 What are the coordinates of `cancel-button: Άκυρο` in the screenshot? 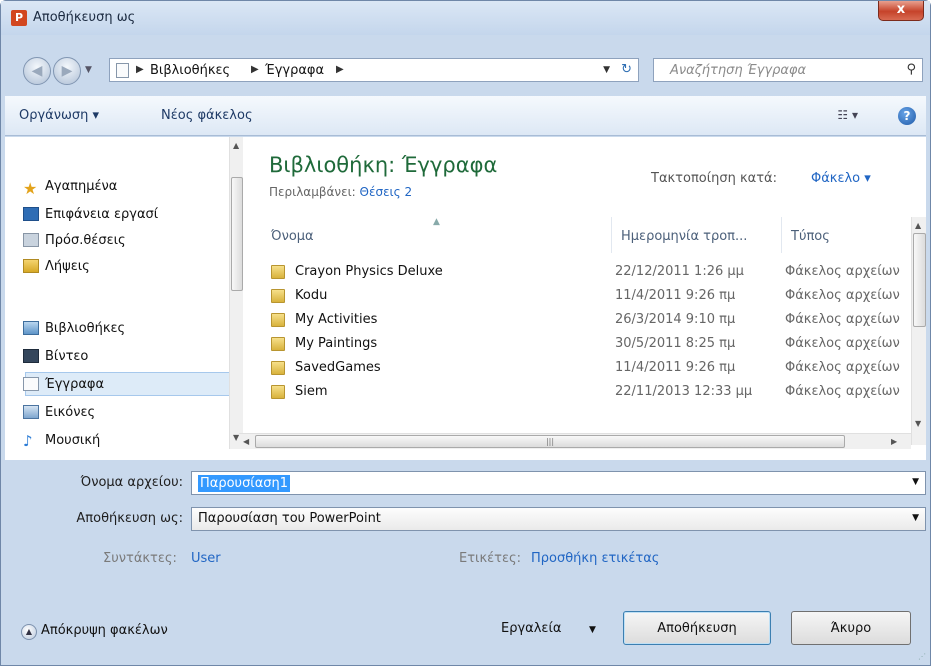 It's located at (851, 628).